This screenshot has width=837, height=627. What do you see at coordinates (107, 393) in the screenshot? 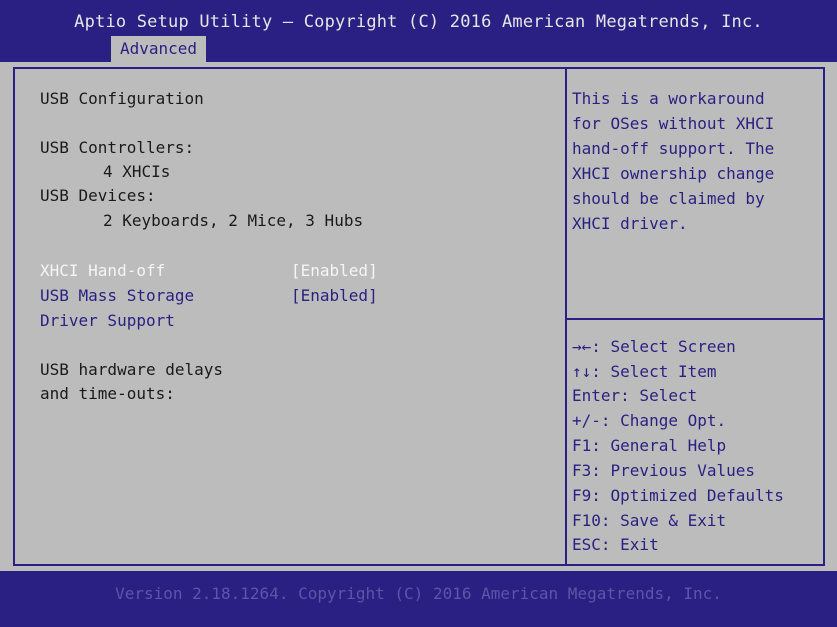
I see `usb-delays-label-line2: and time-outs:` at bounding box center [107, 393].